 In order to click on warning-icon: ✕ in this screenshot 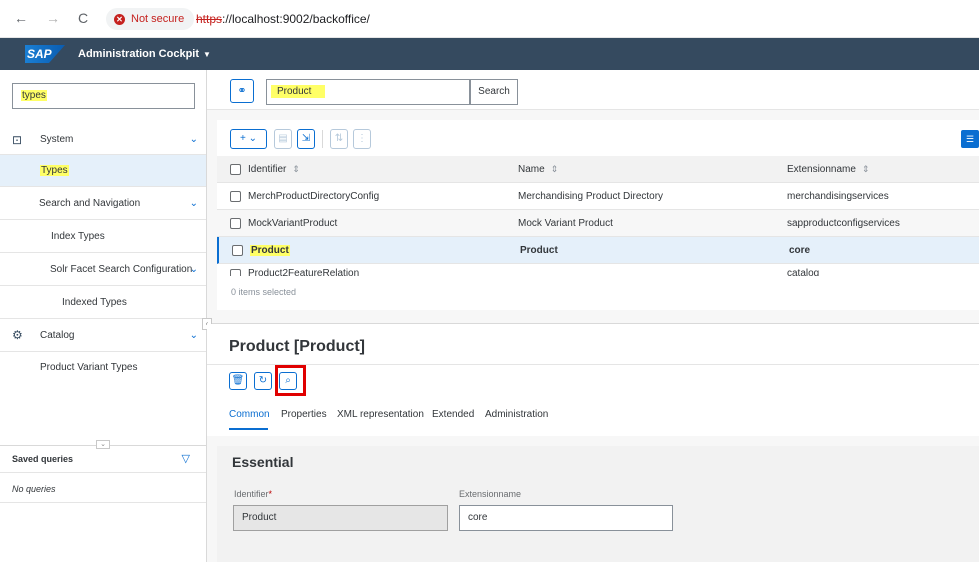, I will do `click(119, 19)`.